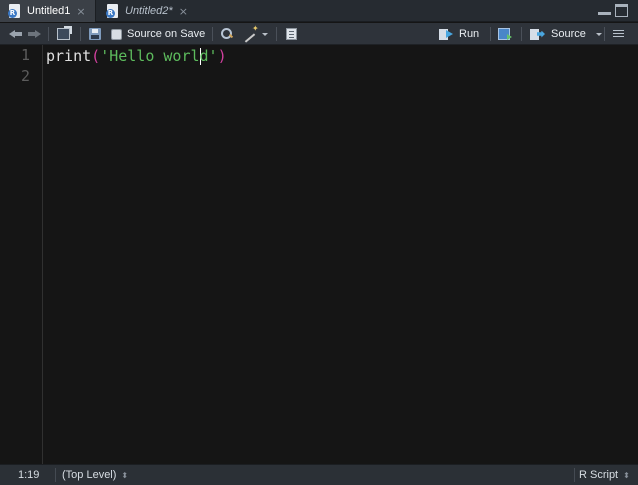  I want to click on tab-label: Untitled1, so click(49, 11).